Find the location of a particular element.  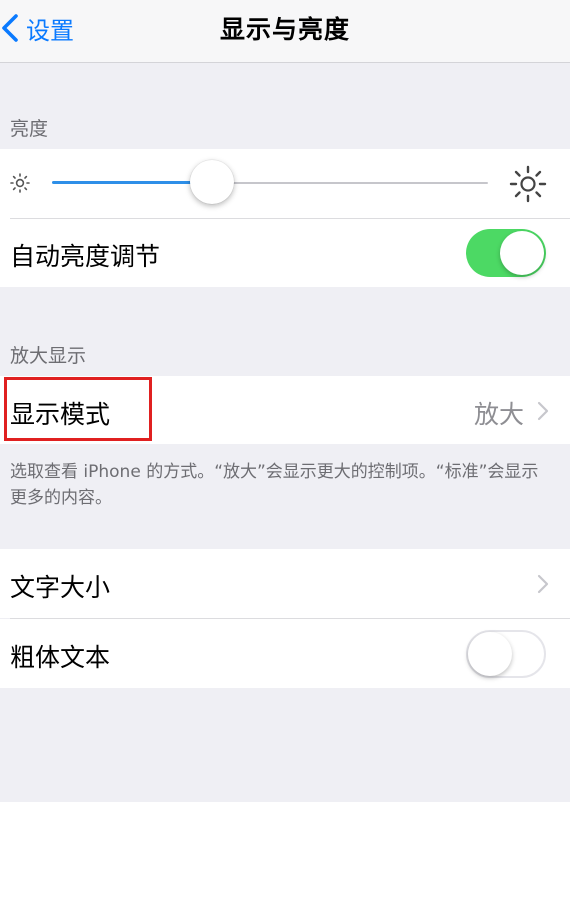

page-title: 显示与亮度 is located at coordinates (284, 29).